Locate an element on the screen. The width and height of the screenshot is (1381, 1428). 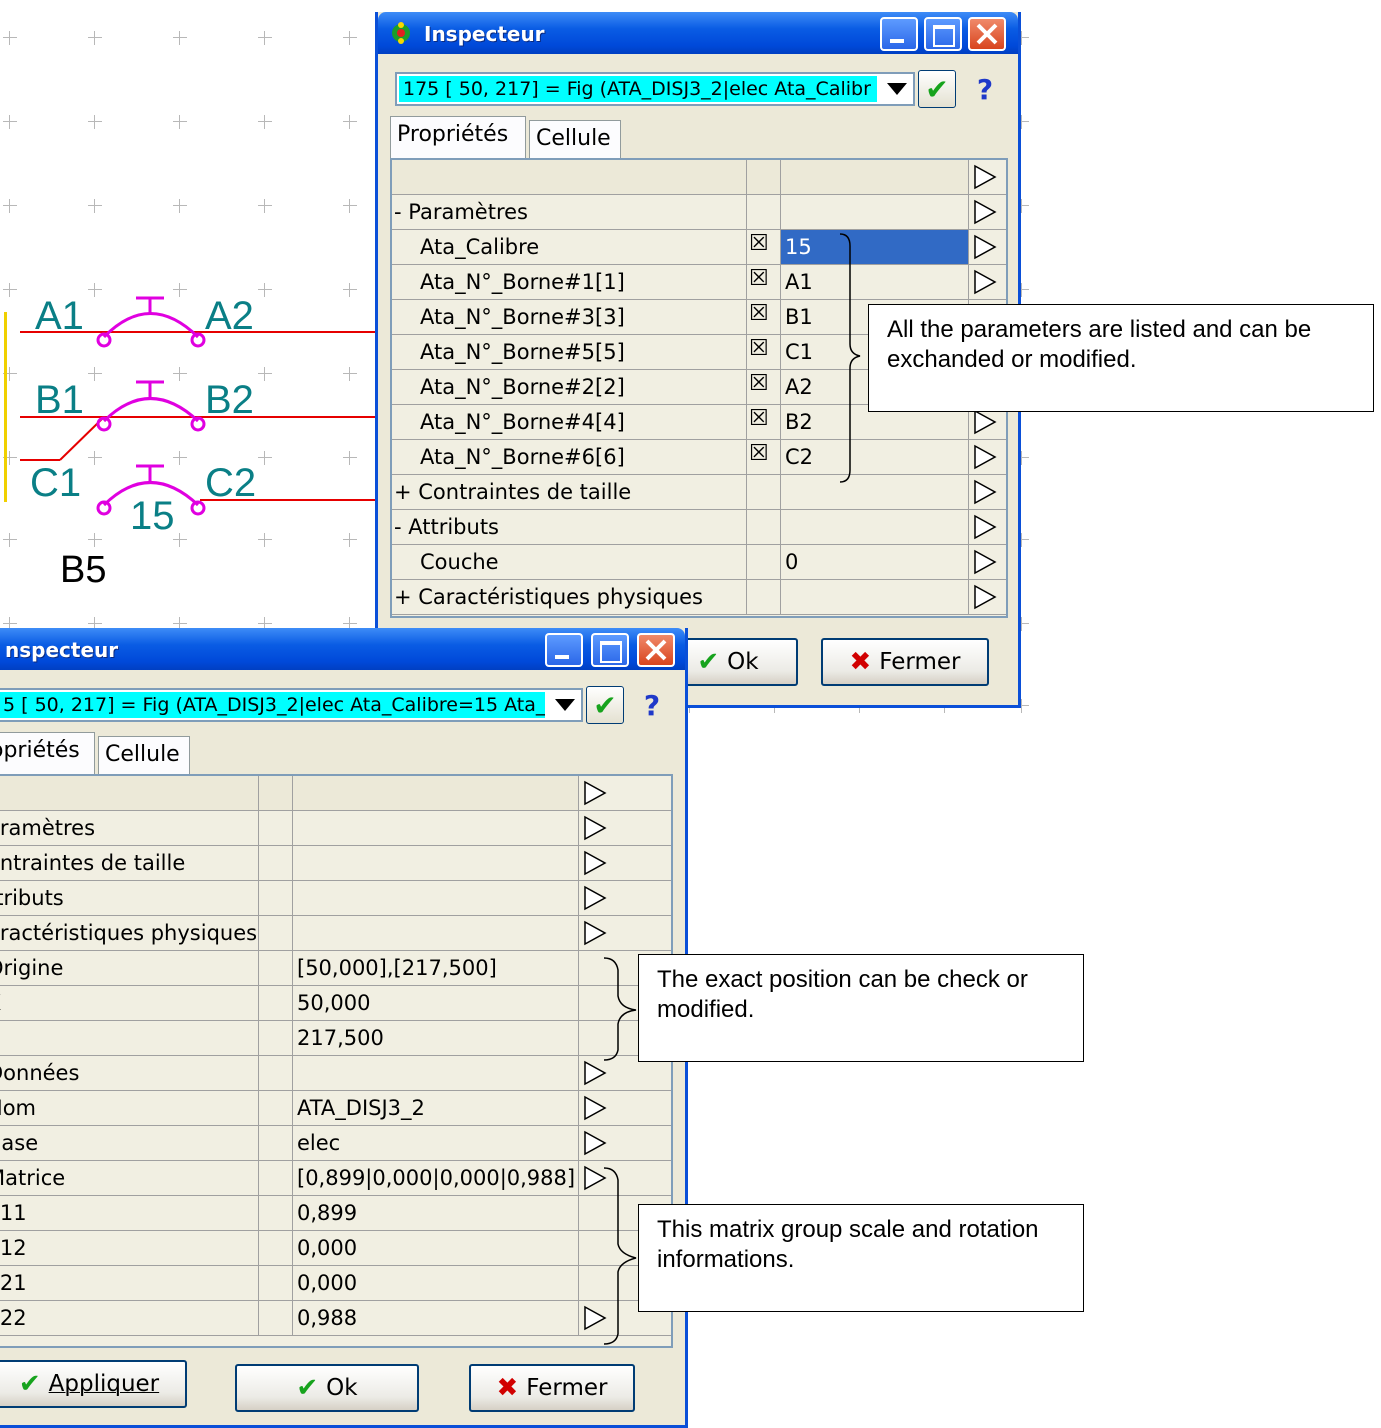
grid-row: a21 0,000 is located at coordinates (335, 1283).